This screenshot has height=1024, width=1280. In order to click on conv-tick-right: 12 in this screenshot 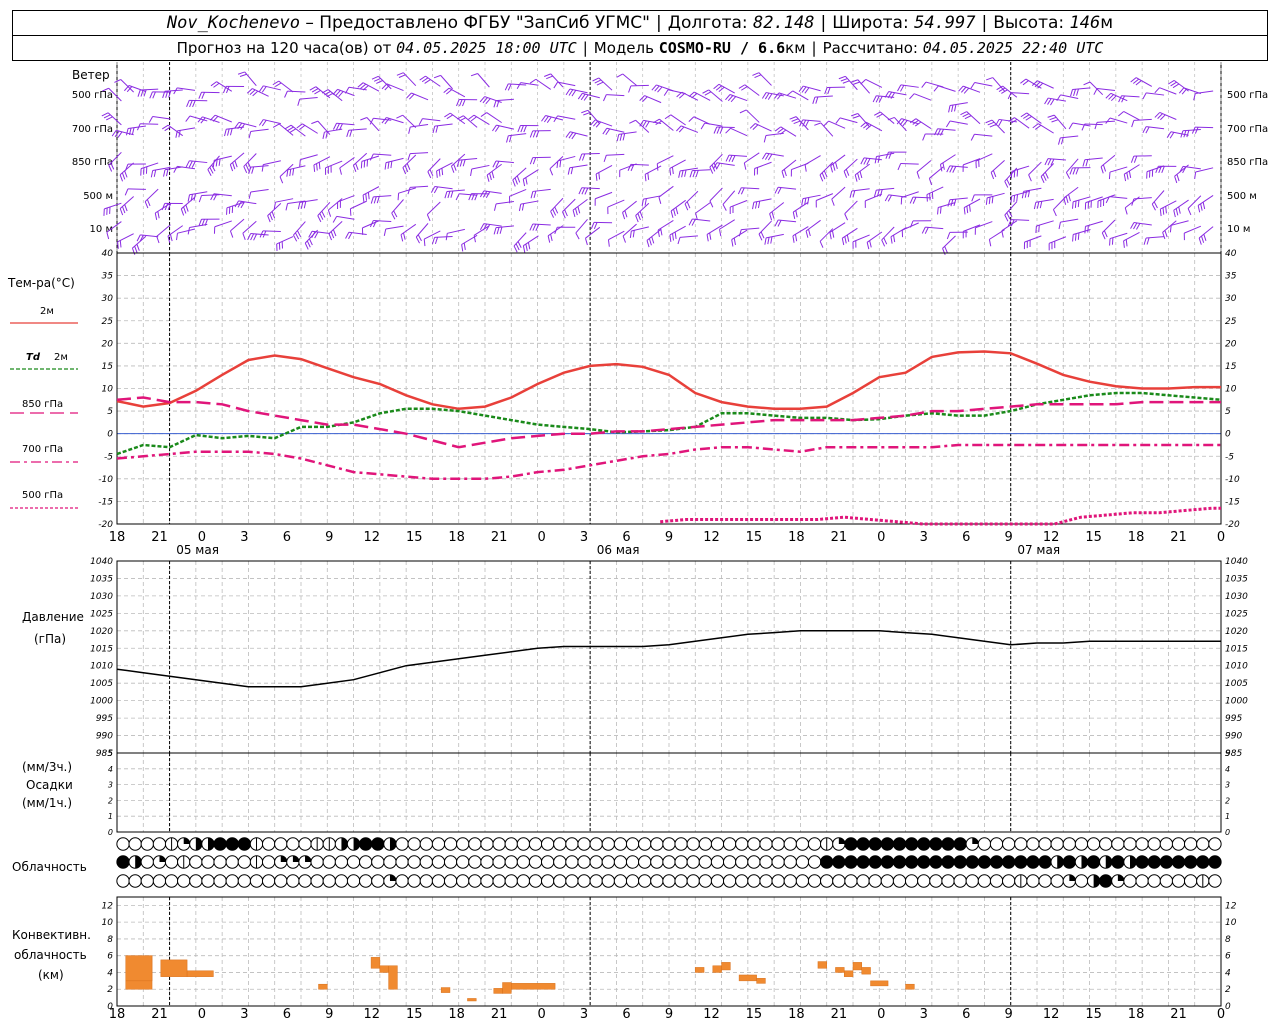, I will do `click(1231, 906)`.